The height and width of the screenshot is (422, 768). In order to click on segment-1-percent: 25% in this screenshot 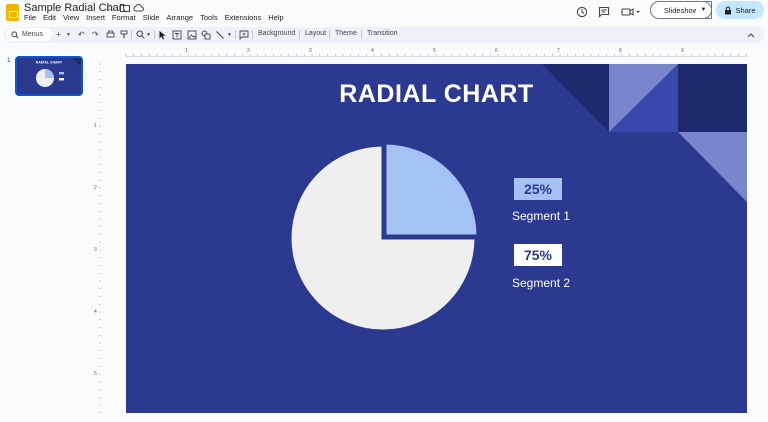, I will do `click(538, 189)`.